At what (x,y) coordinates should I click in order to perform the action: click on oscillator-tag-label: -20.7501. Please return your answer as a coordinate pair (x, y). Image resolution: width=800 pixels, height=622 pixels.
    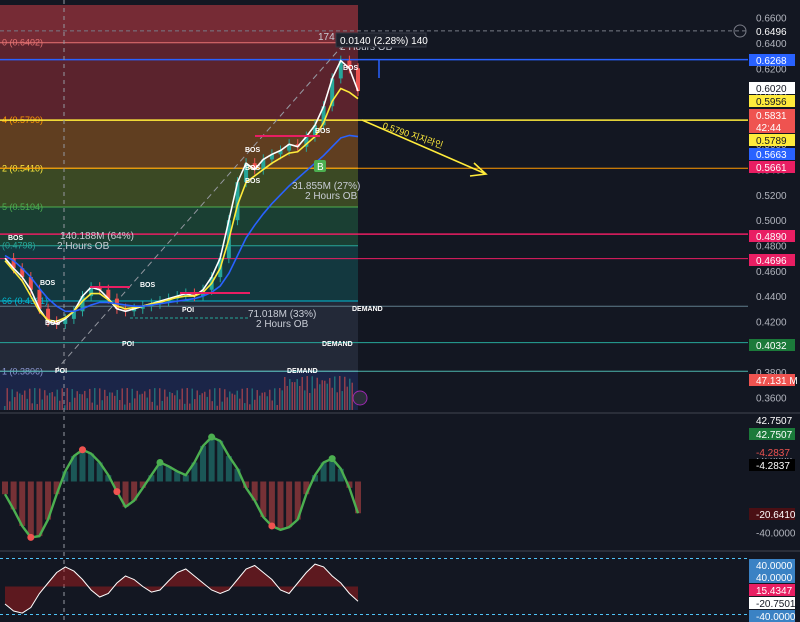
    Looking at the image, I should click on (776, 604).